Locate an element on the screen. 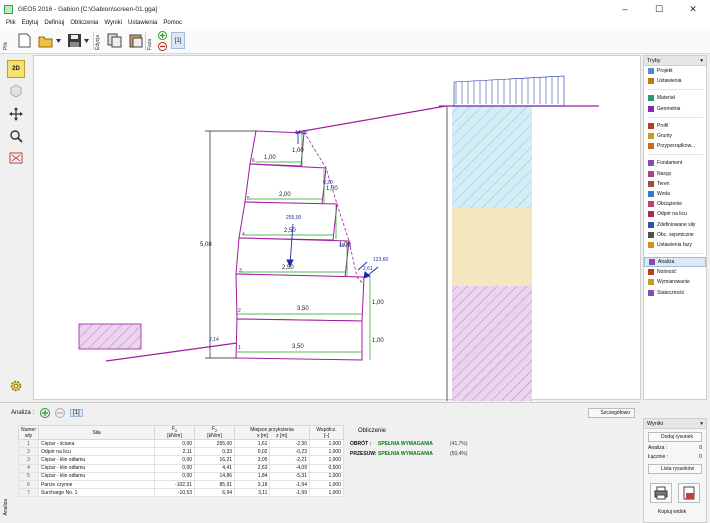  zoom-extents-button is located at coordinates (16, 158).